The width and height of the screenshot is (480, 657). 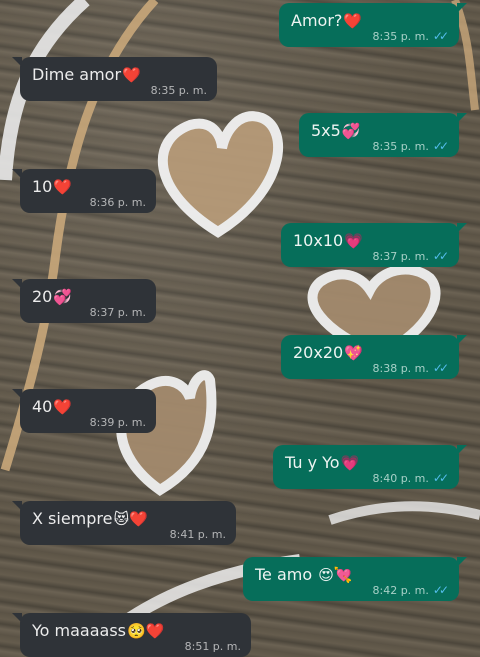 What do you see at coordinates (374, 357) in the screenshot?
I see `outgoing-message: 20x20💖 8:38 p. m. ✓✓` at bounding box center [374, 357].